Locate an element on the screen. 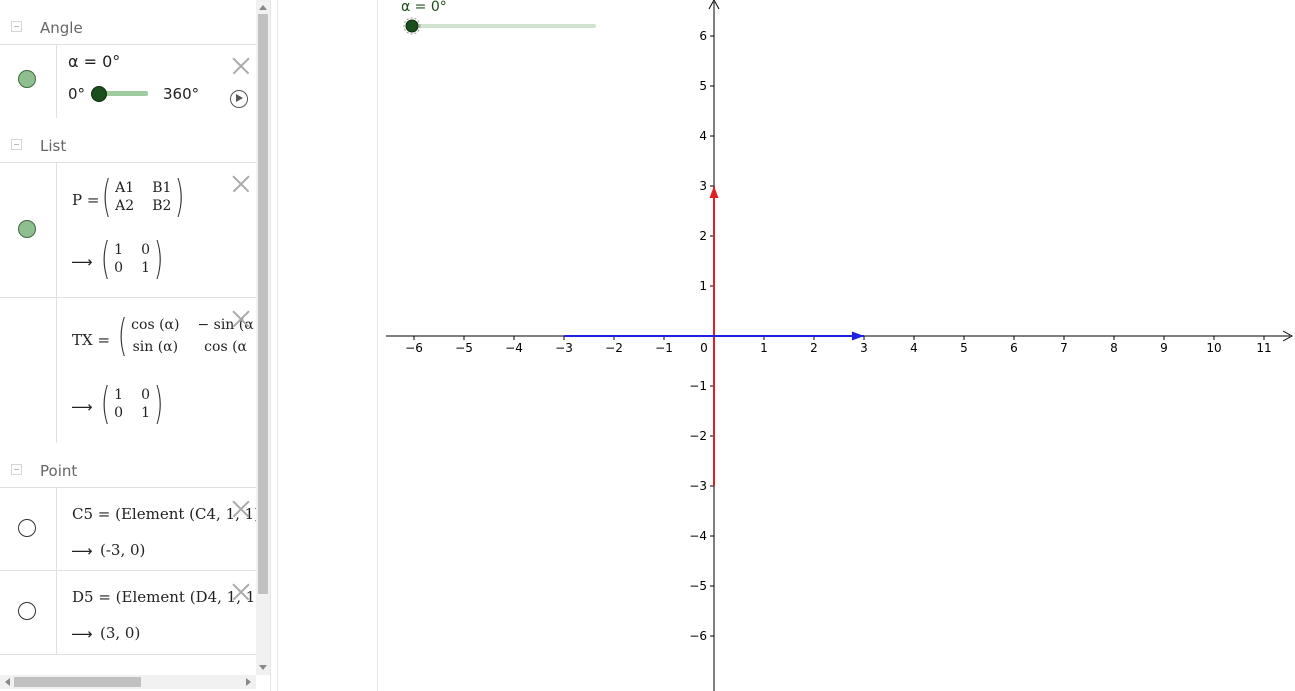  x-tick-label: 2 is located at coordinates (814, 348).